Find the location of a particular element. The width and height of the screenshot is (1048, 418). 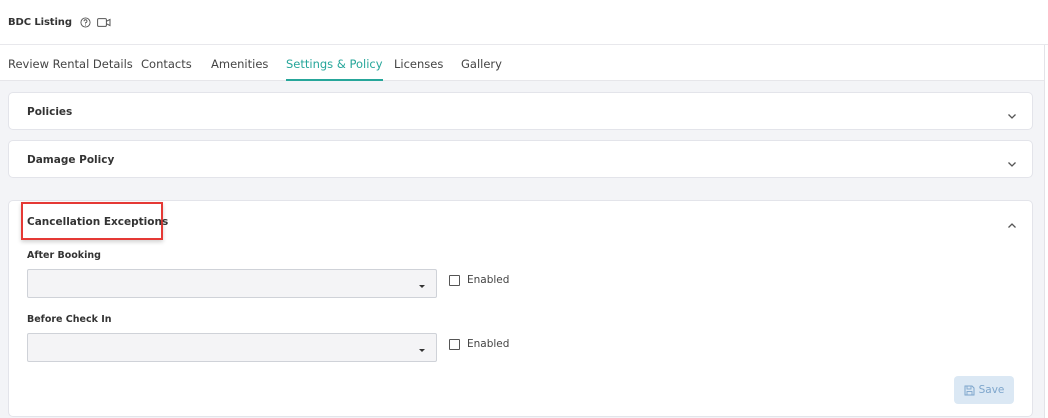

policies-panel: Policies is located at coordinates (520, 111).